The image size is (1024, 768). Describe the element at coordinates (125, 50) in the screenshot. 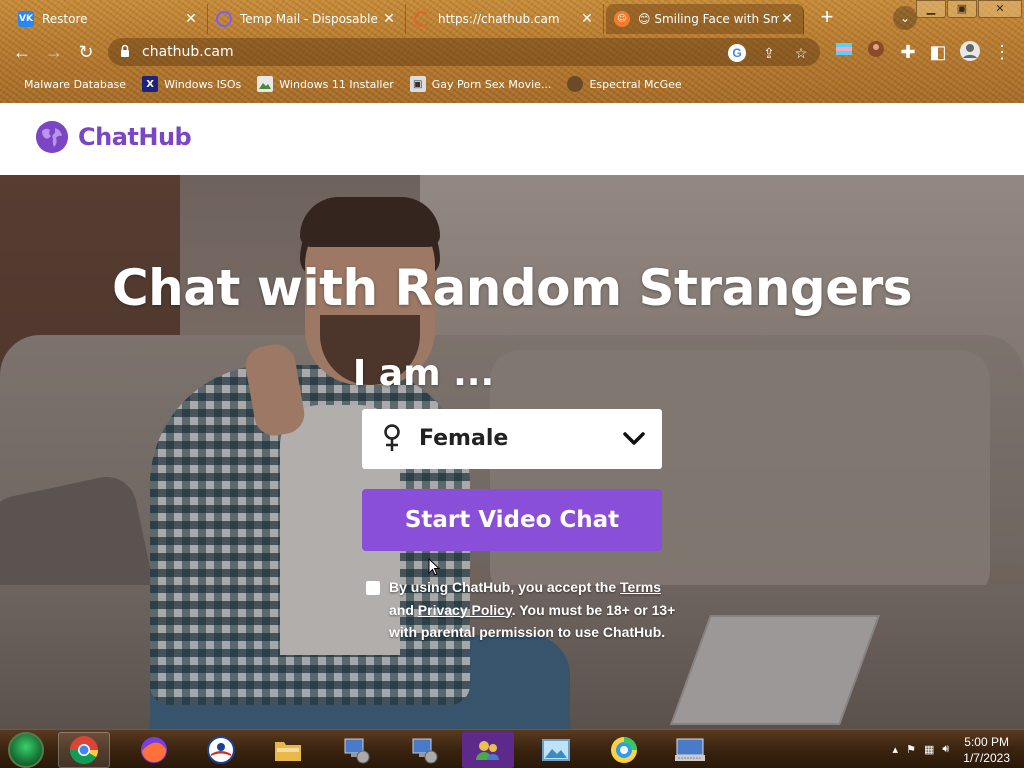

I see `lock-icon` at that location.